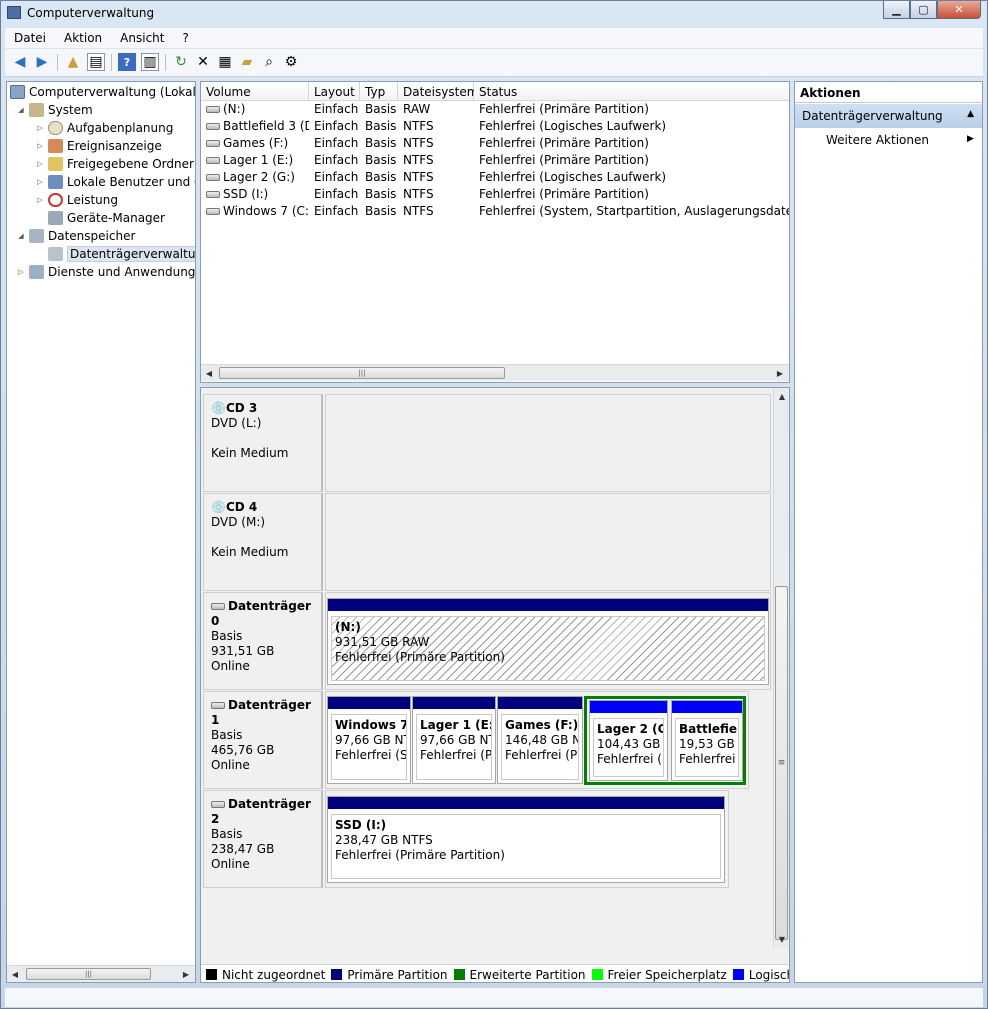  What do you see at coordinates (255, 178) in the screenshot?
I see `volume-row: Lager 2 (G:)` at bounding box center [255, 178].